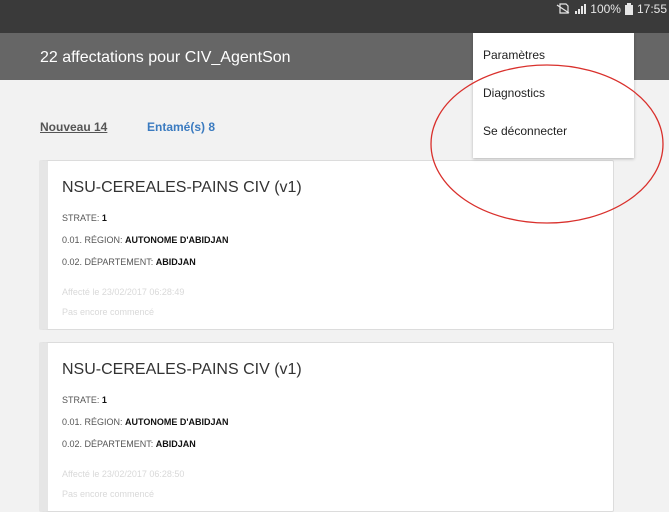 This screenshot has height=512, width=669. What do you see at coordinates (514, 55) in the screenshot?
I see `menu-item-parametres: Paramètres` at bounding box center [514, 55].